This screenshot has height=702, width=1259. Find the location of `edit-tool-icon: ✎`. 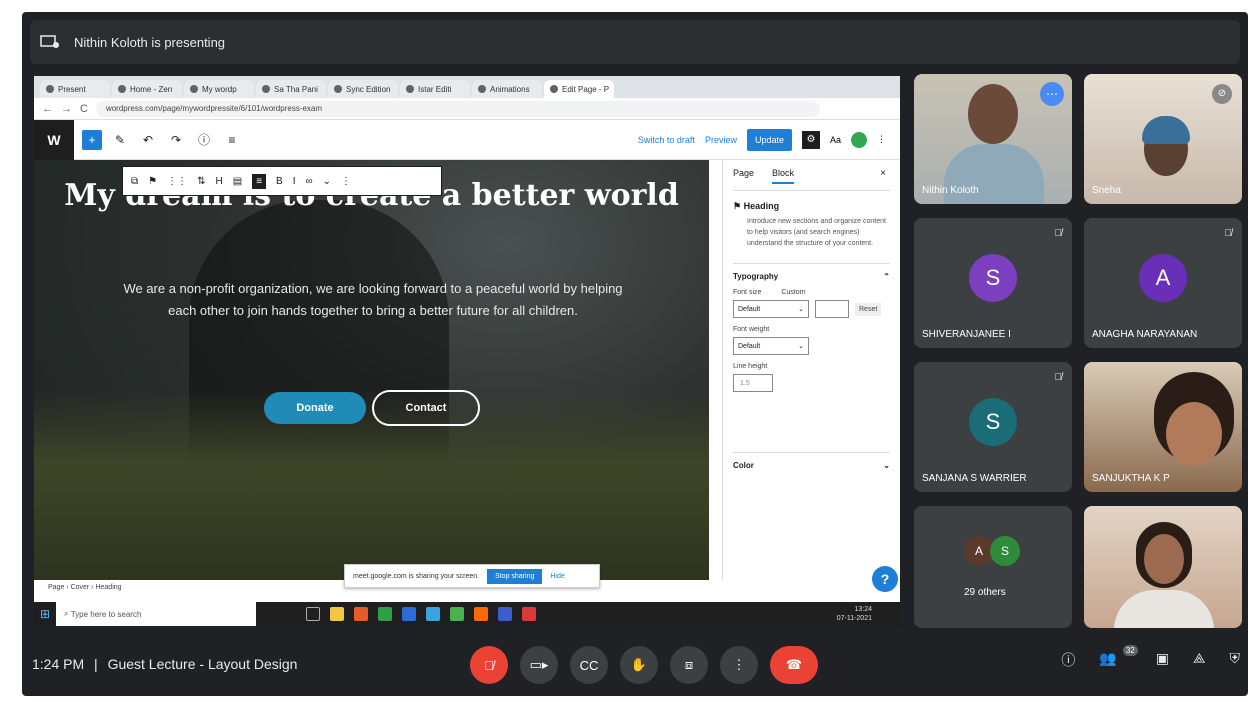

edit-tool-icon: ✎ is located at coordinates (120, 140).